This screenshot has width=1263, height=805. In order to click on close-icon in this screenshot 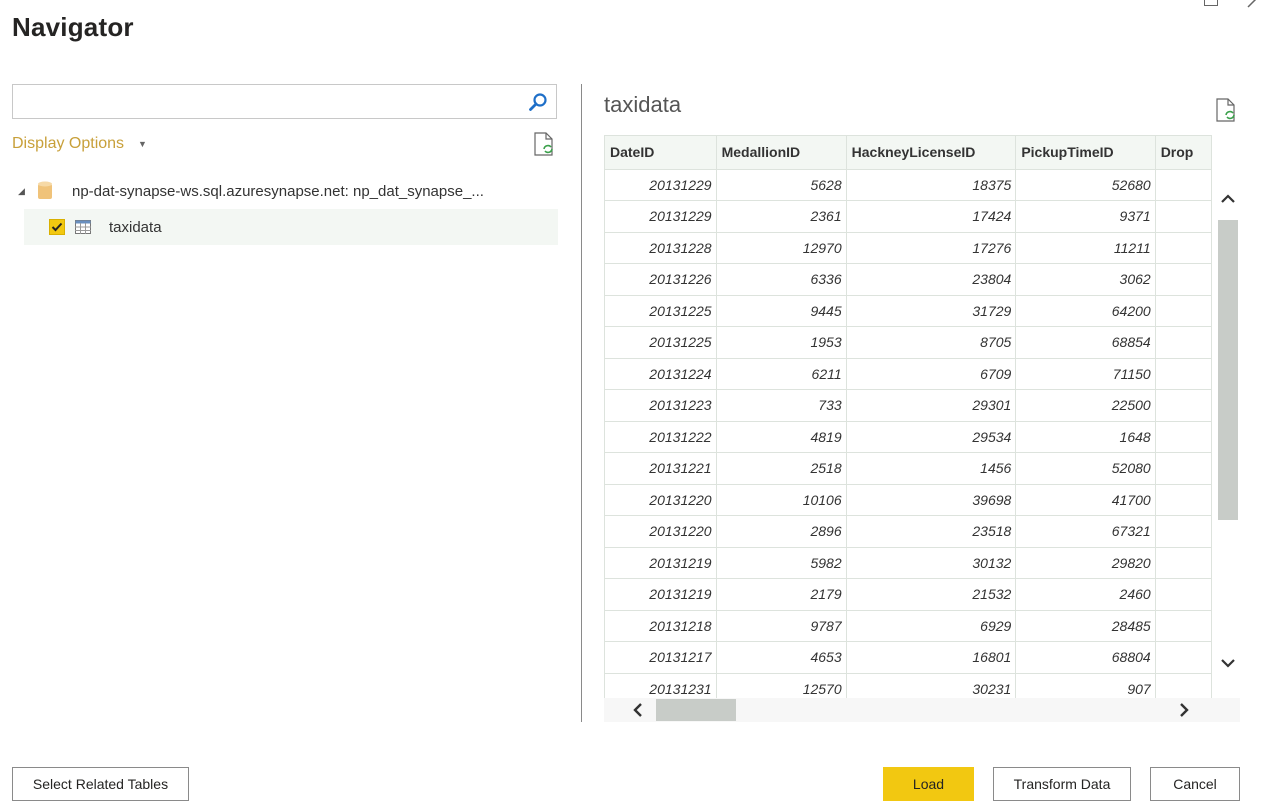, I will do `click(1253, 4)`.